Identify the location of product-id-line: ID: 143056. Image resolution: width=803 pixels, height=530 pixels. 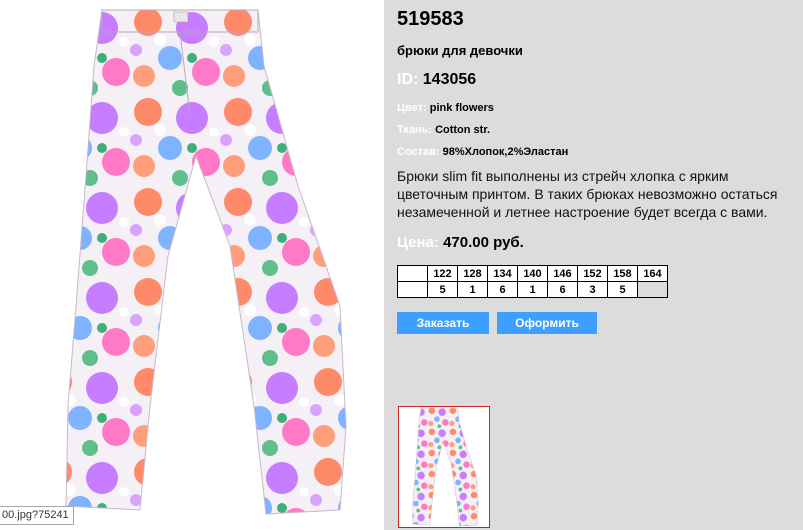
(436, 80).